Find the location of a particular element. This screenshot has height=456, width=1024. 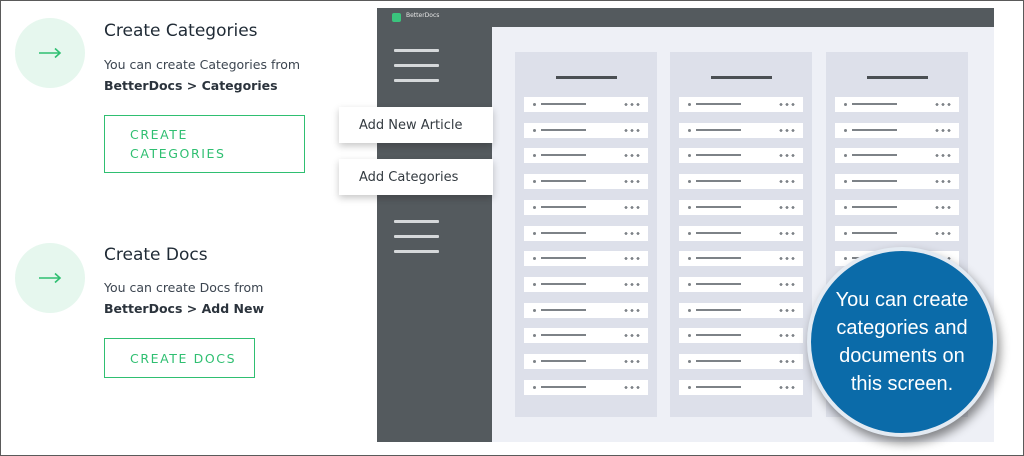

create-categories-button: CREATE CATEGORIES is located at coordinates (204, 144).